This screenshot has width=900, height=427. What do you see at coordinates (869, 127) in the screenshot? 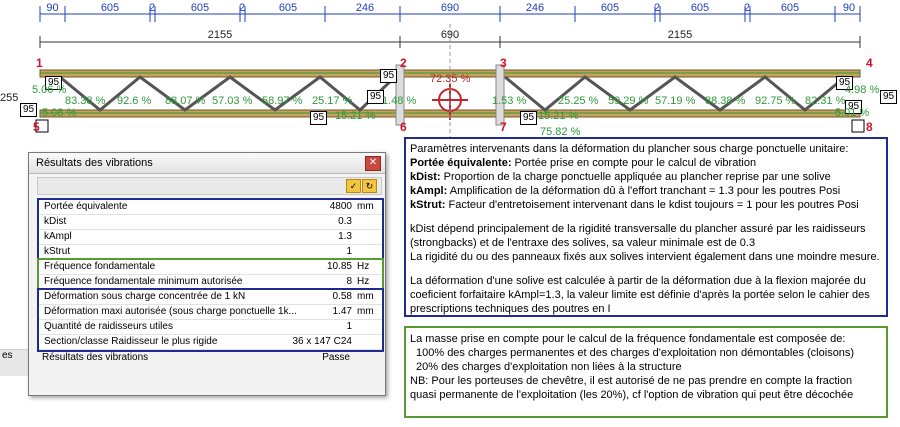
I see `node-label: 8` at bounding box center [869, 127].